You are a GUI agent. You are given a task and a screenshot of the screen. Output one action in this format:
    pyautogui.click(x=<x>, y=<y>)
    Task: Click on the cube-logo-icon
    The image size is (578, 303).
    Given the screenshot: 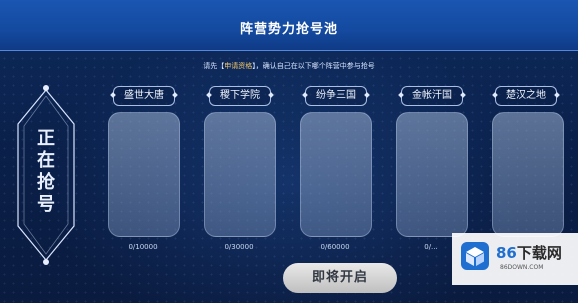 What is the action you would take?
    pyautogui.click(x=475, y=256)
    